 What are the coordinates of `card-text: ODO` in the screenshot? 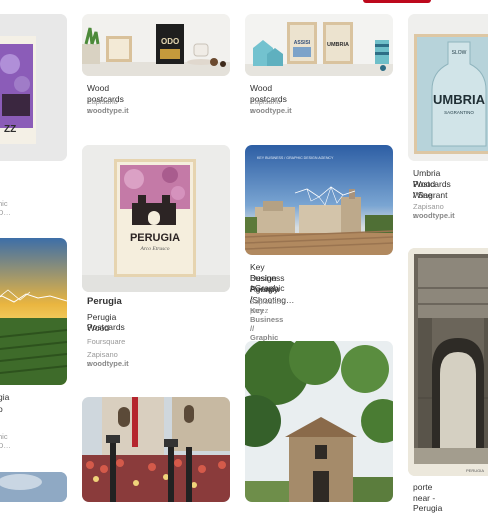 It's located at (170, 41).